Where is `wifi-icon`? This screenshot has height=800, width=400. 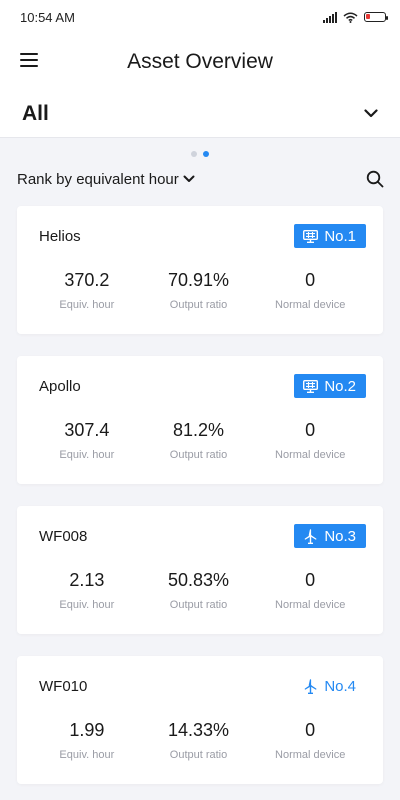 wifi-icon is located at coordinates (350, 17).